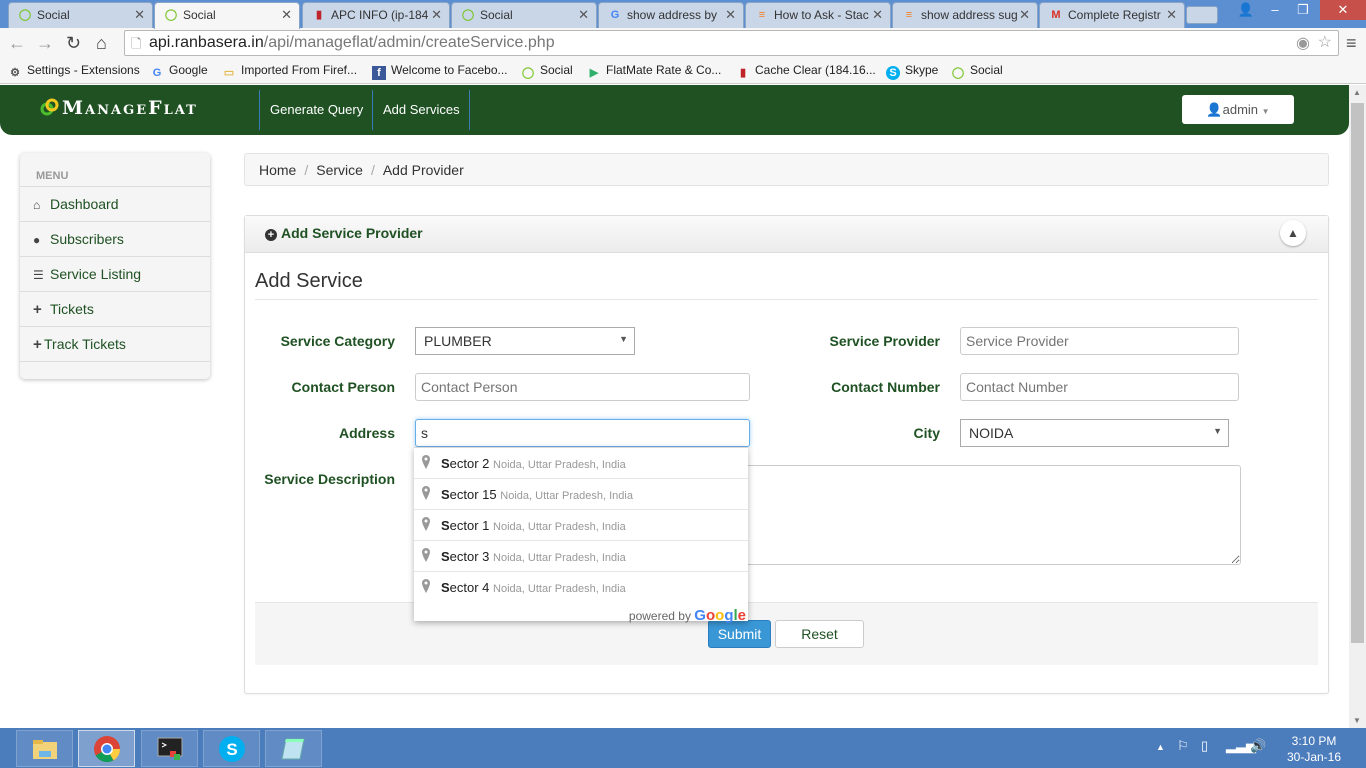  What do you see at coordinates (1325, 42) in the screenshot?
I see `bookmark-star-icon: ☆` at bounding box center [1325, 42].